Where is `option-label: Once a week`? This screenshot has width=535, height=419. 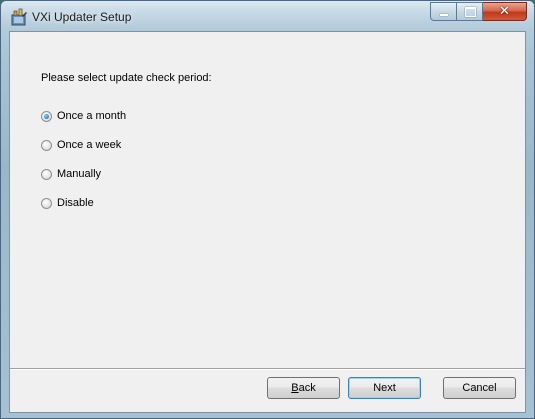
option-label: Once a week is located at coordinates (89, 145).